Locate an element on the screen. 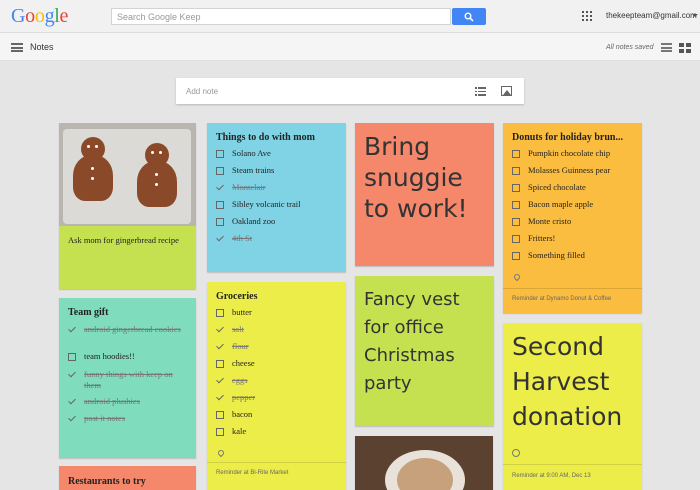 This screenshot has height=490, width=700. location-pin-icon is located at coordinates (221, 453).